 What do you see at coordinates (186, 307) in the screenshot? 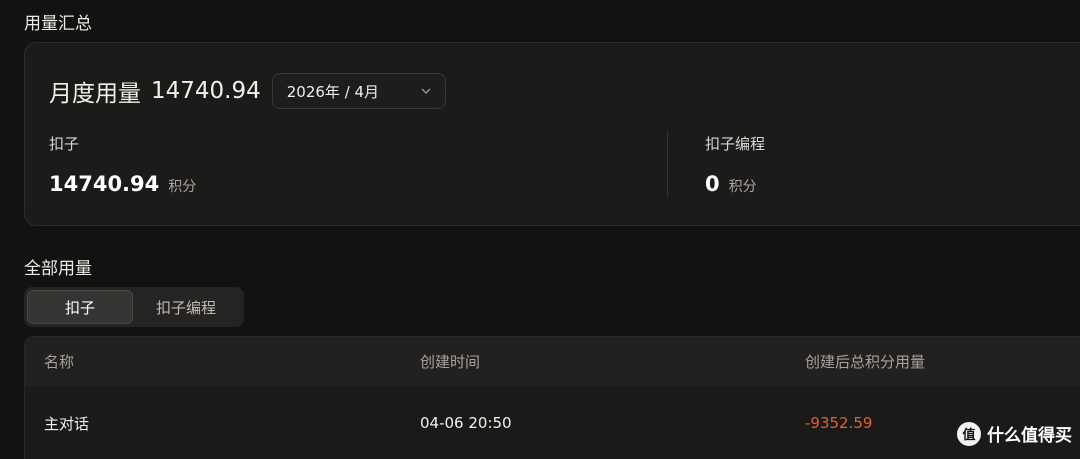
I see `tab-kouzi-coding: 扣子编程` at bounding box center [186, 307].